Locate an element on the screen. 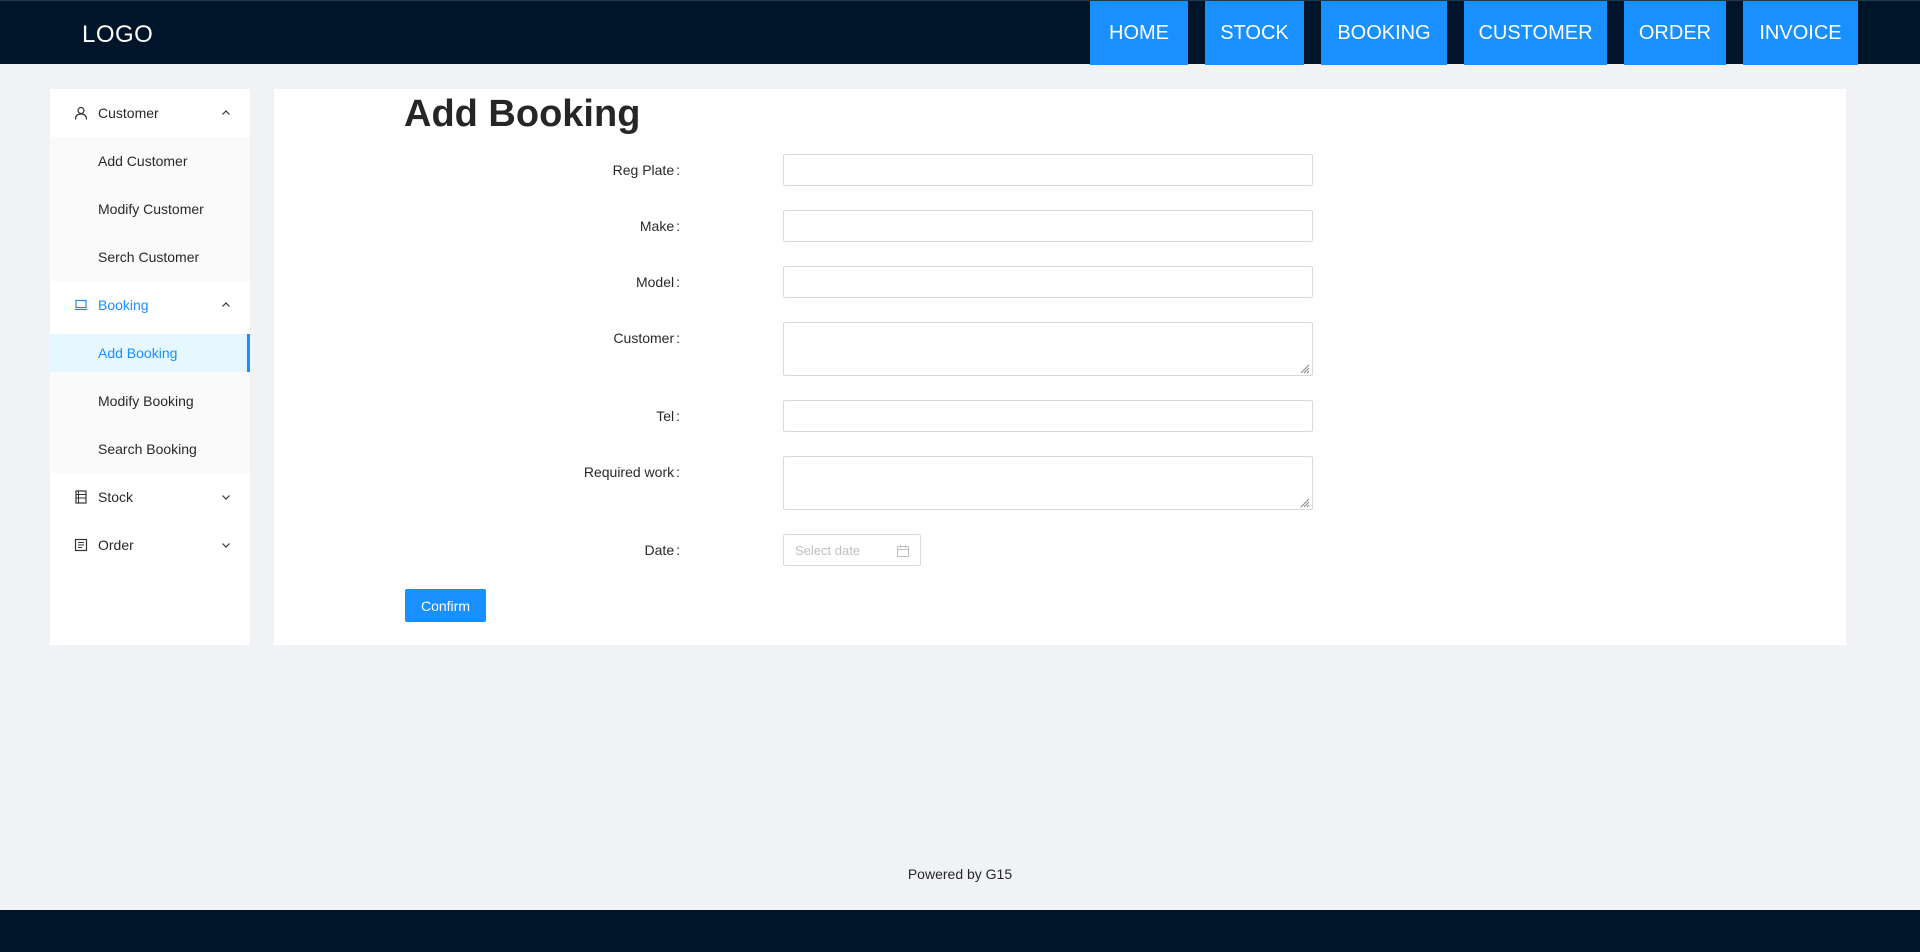 The width and height of the screenshot is (1920, 952). sidebar-group-stock: Stock is located at coordinates (150, 497).